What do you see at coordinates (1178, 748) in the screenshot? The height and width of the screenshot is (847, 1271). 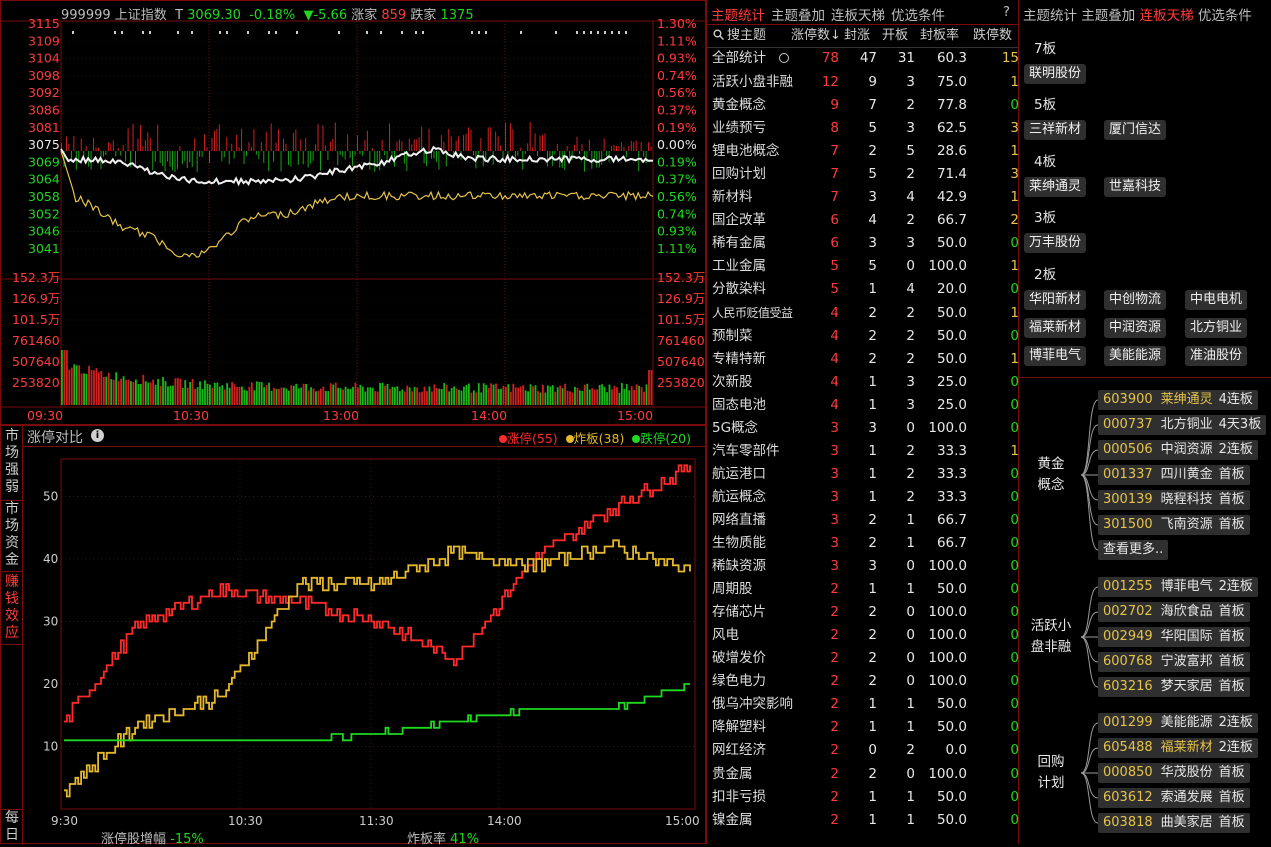 I see `group-stock: 605488 福莱新材 2连板` at bounding box center [1178, 748].